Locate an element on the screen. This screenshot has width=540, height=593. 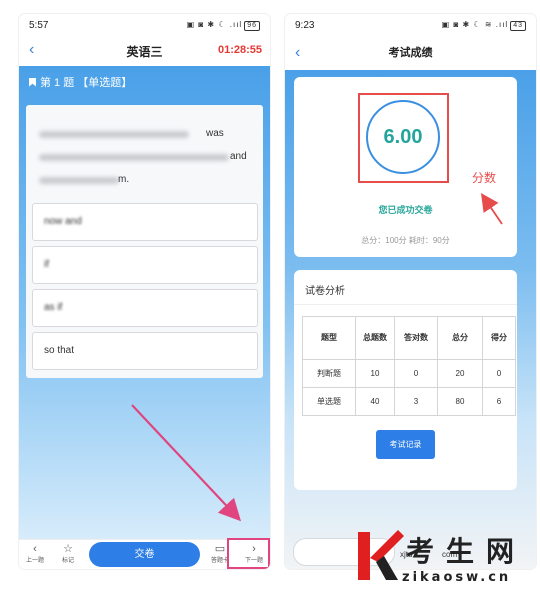
signal-icons: ▣ ◙ ✱ ☾ ≋ .ııl is located at coordinates (475, 24).